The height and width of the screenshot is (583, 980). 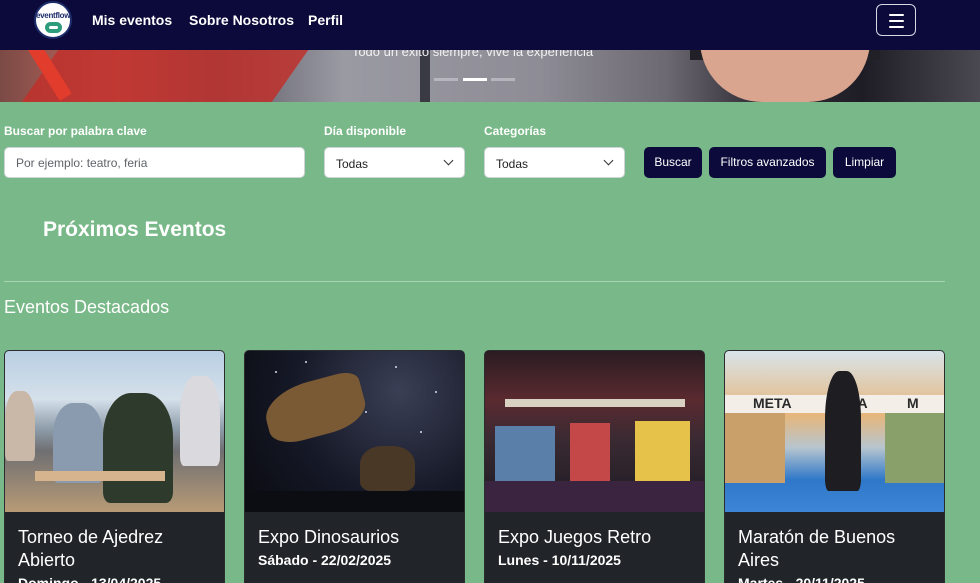 I want to click on eventflow-logo: eventflow, so click(x=53, y=20).